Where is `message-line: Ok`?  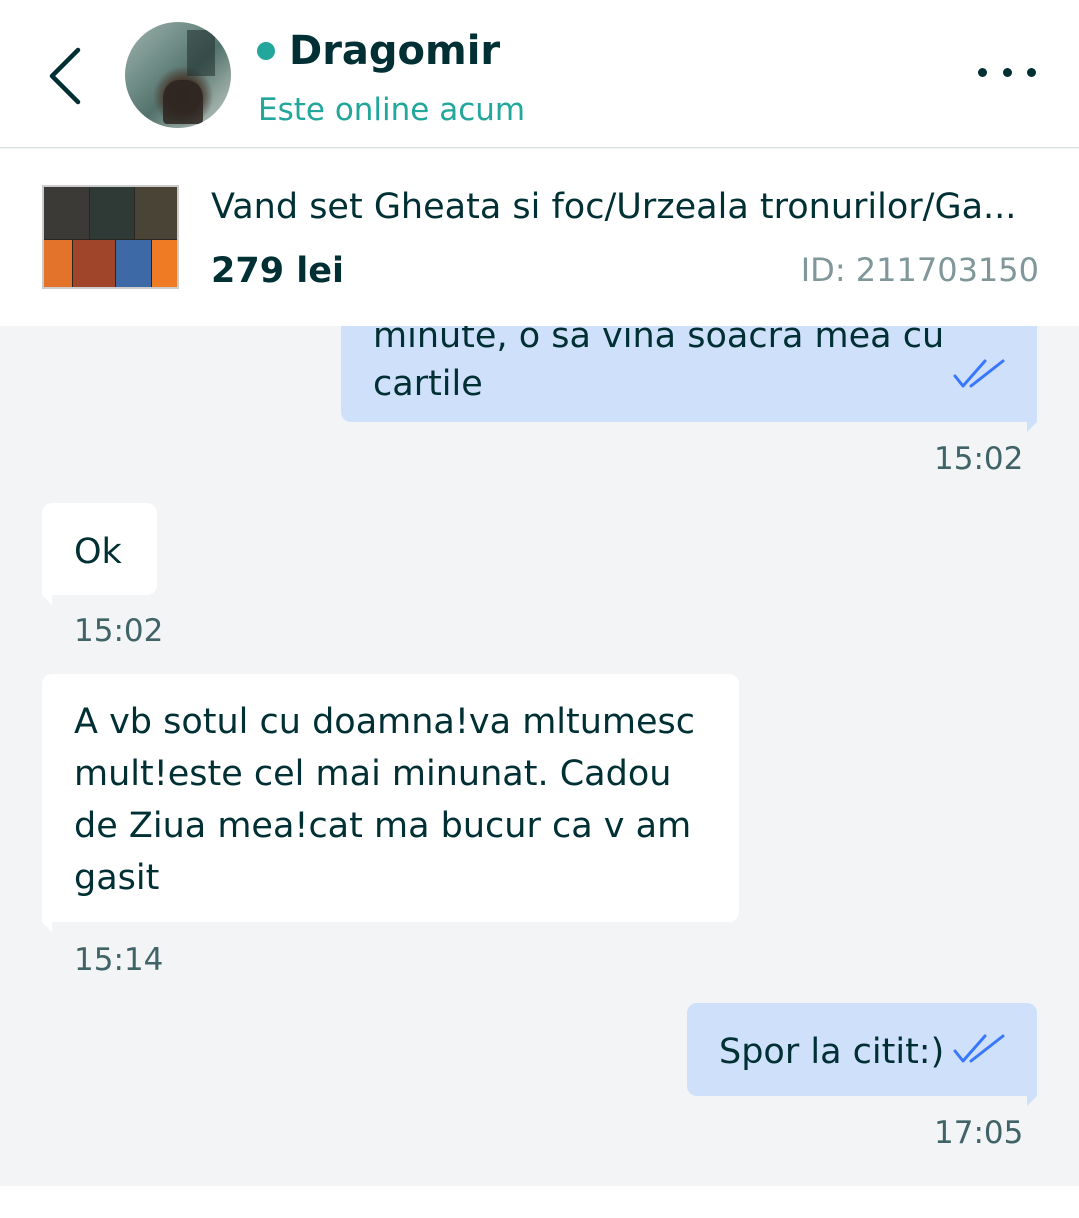
message-line: Ok is located at coordinates (98, 552).